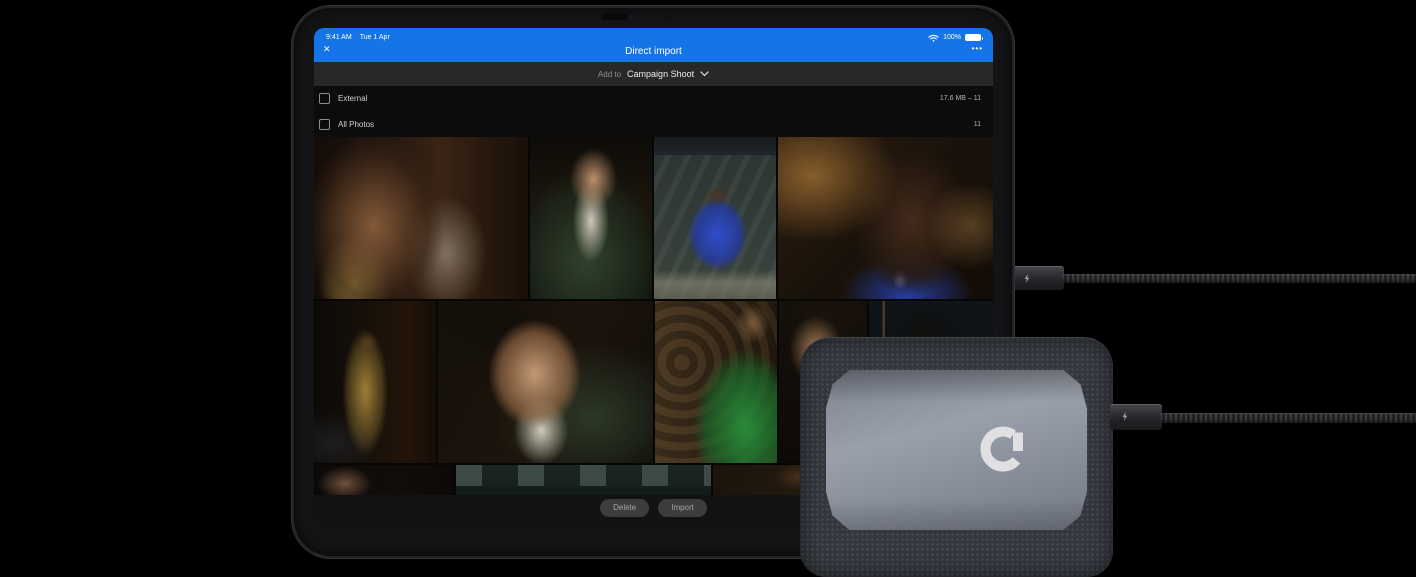 The width and height of the screenshot is (1416, 577). What do you see at coordinates (615, 16) in the screenshot?
I see `front-camera-pill` at bounding box center [615, 16].